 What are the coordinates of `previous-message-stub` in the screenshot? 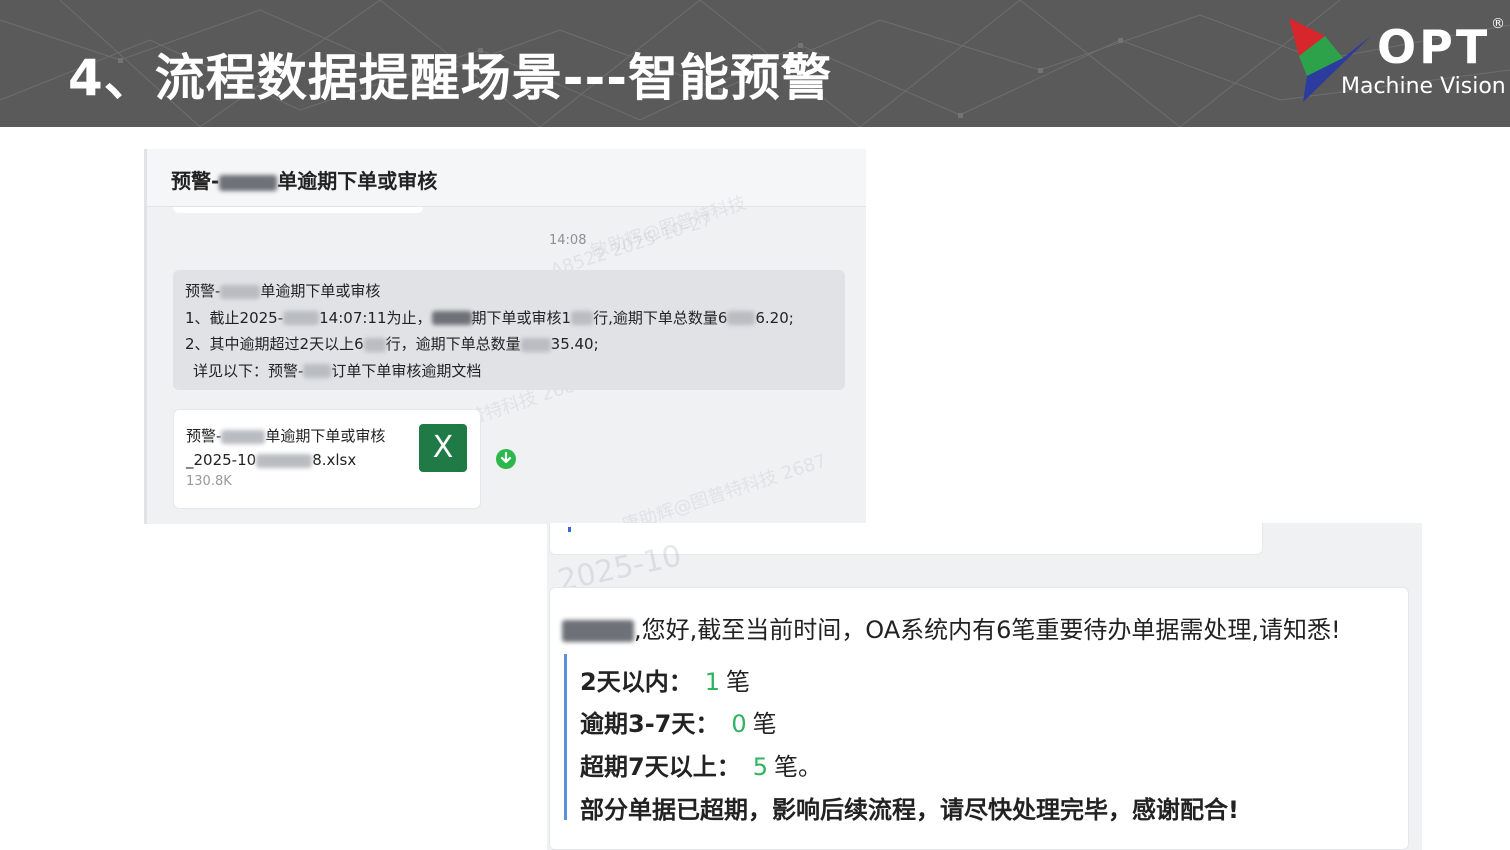 It's located at (298, 210).